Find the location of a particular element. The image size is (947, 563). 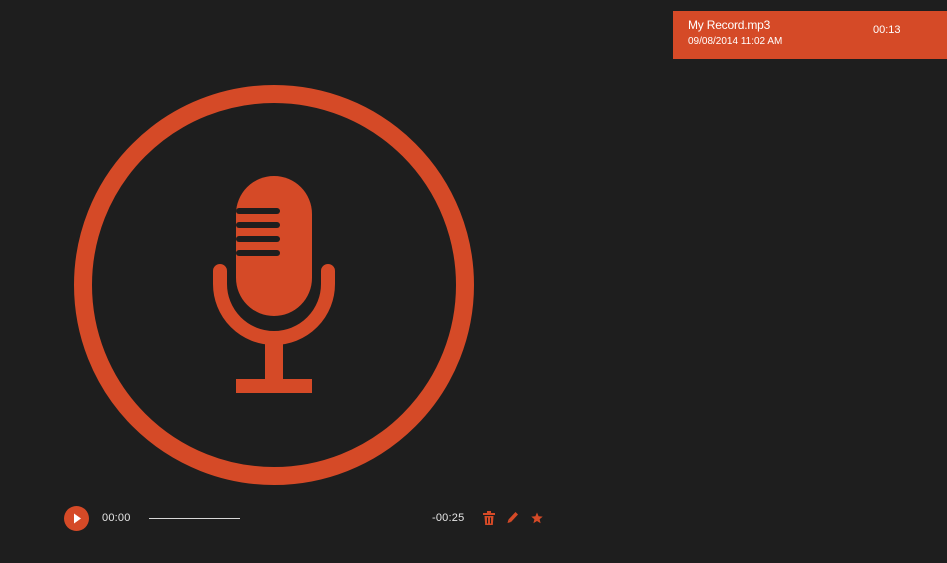

delete-button is located at coordinates (489, 518).